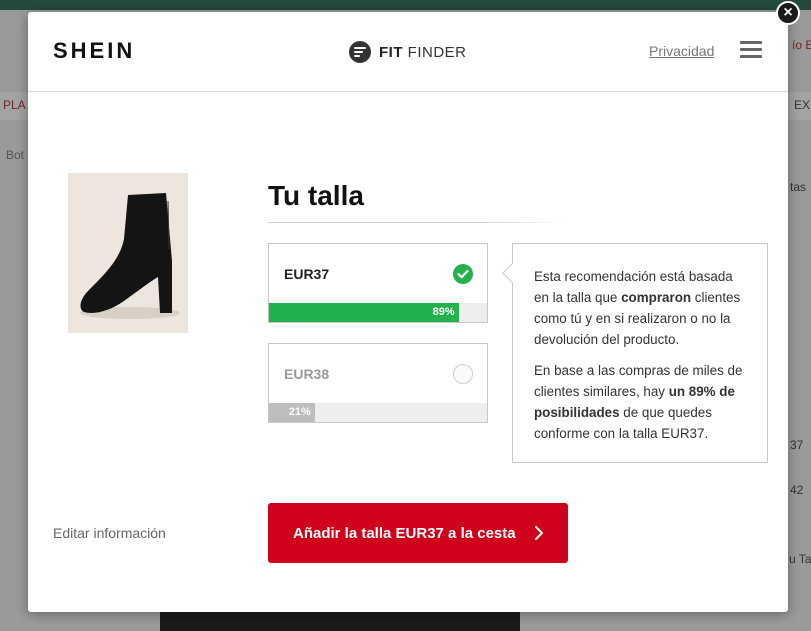  What do you see at coordinates (681, 51) in the screenshot?
I see `privacy-link: Privacidad` at bounding box center [681, 51].